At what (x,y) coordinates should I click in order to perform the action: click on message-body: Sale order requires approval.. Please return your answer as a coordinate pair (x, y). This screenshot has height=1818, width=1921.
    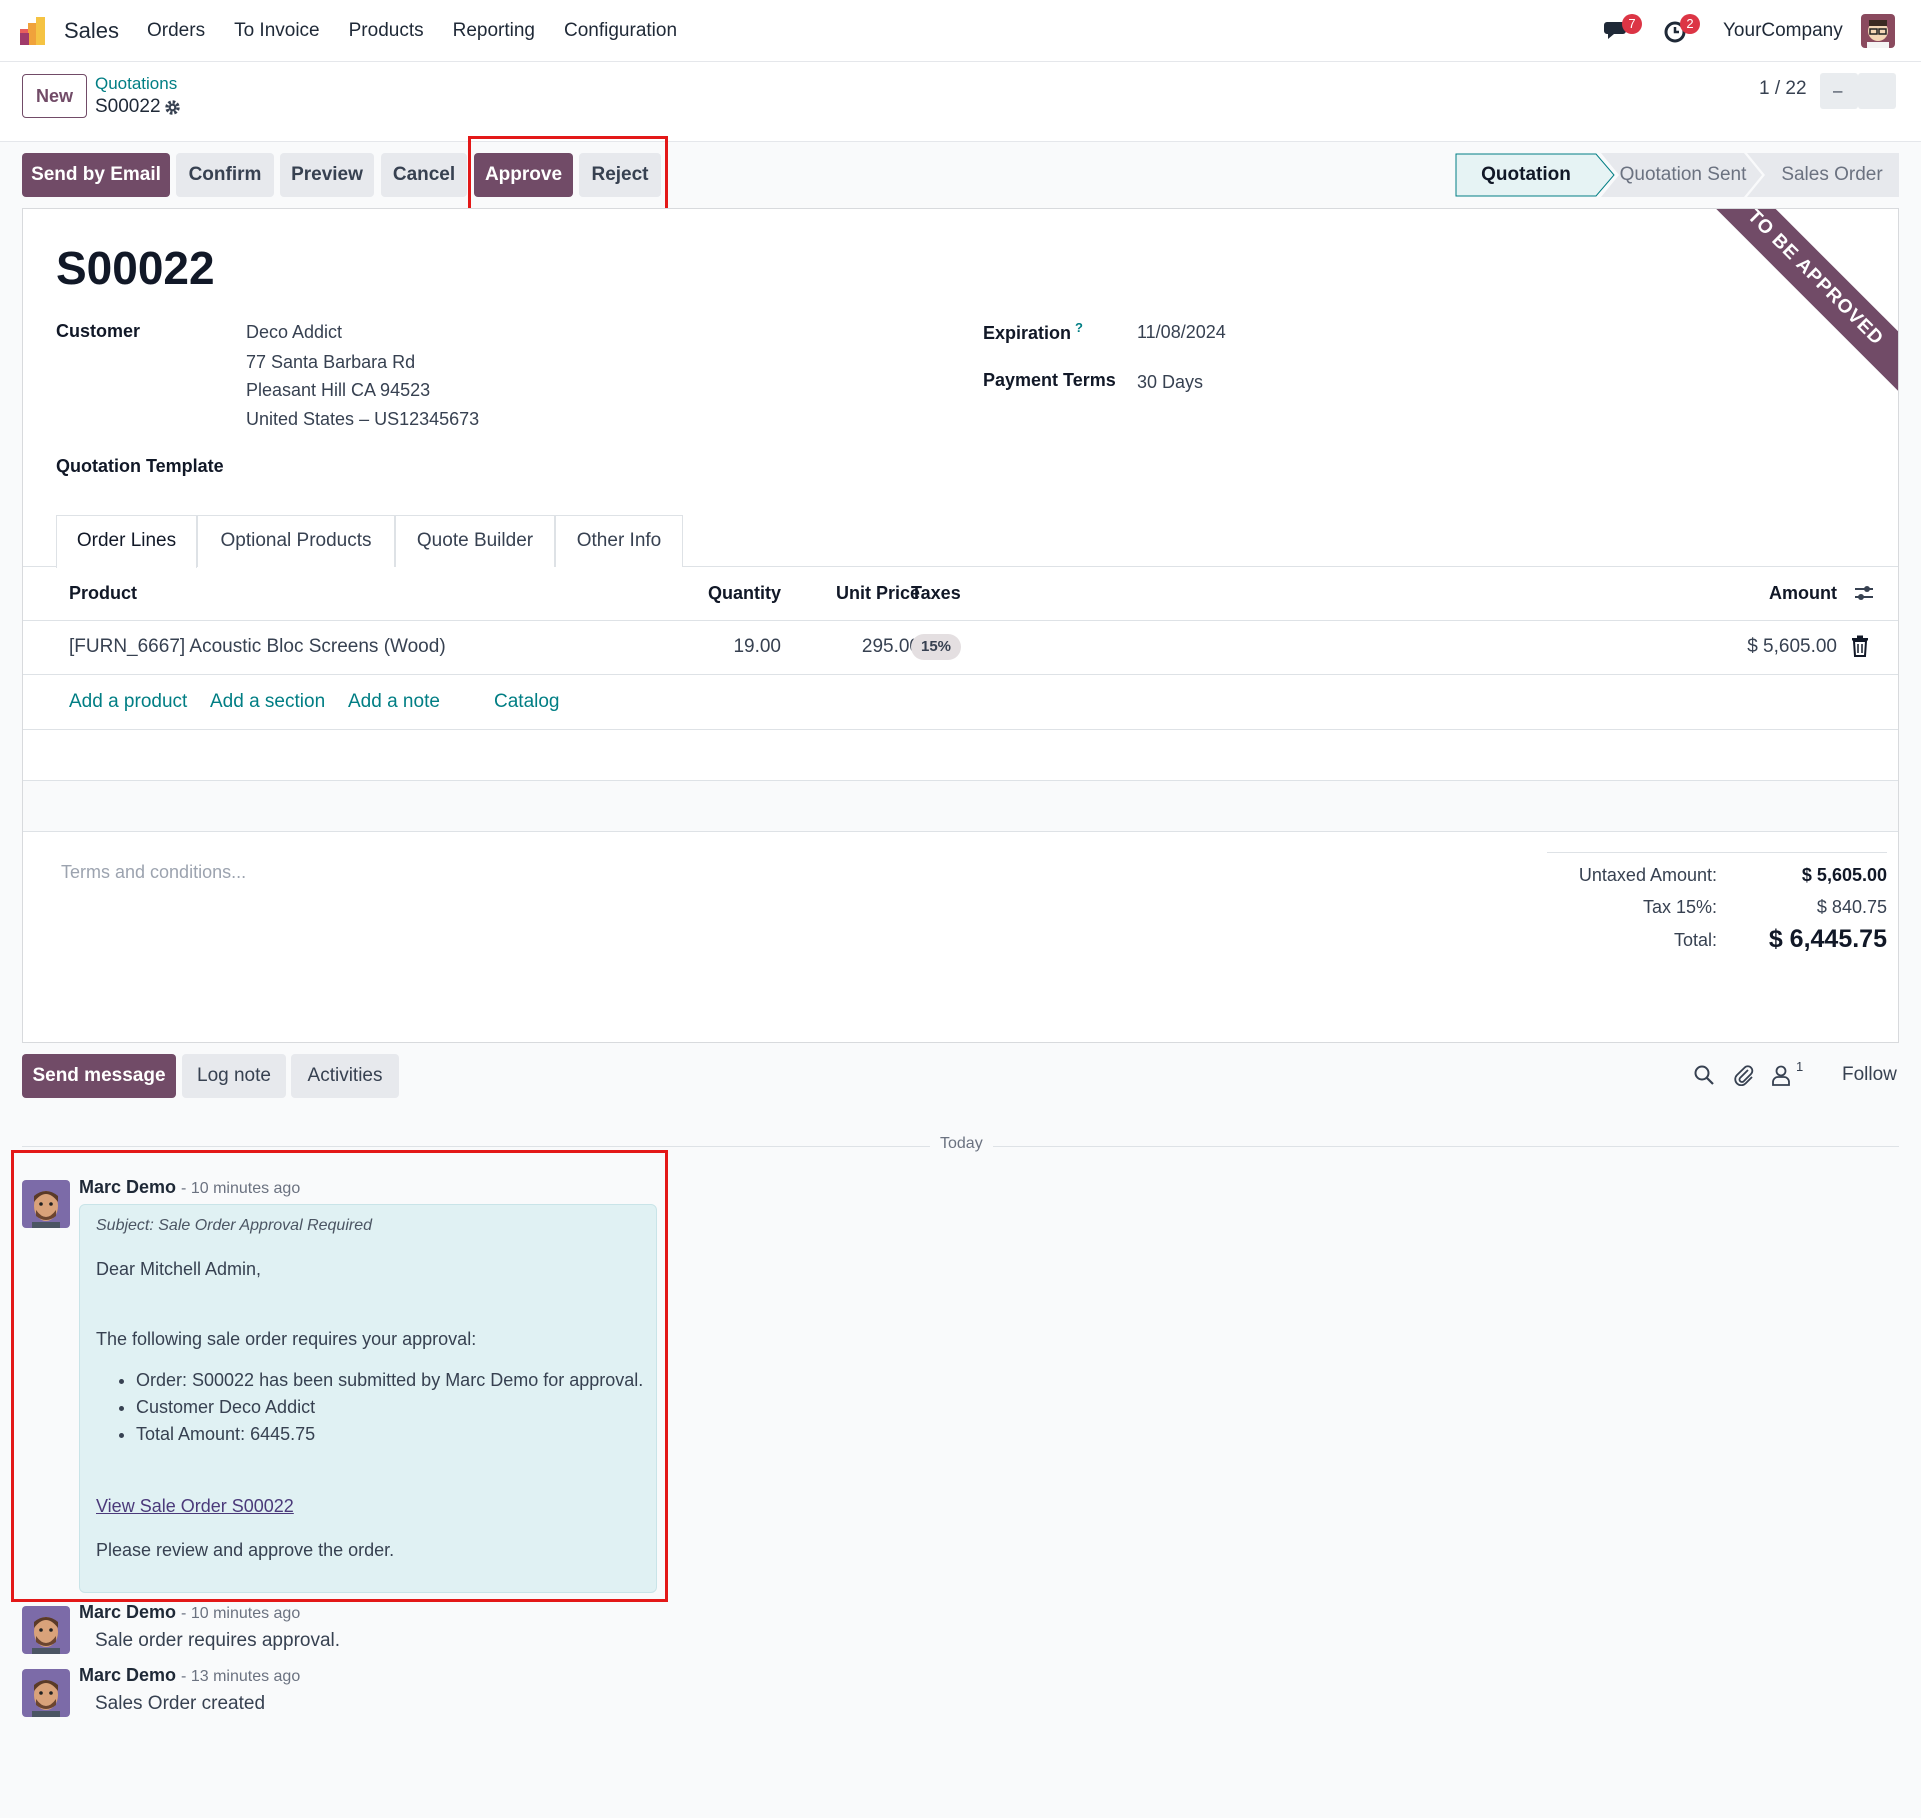
    Looking at the image, I should click on (218, 1640).